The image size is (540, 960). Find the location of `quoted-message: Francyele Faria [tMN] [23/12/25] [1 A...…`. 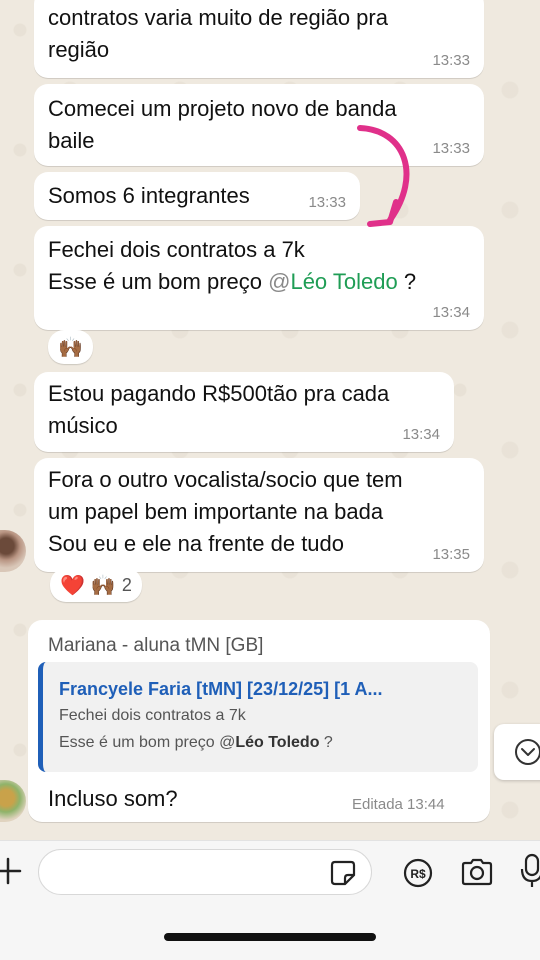

quoted-message: Francyele Faria [tMN] [23/12/25] [1 A...… is located at coordinates (258, 717).